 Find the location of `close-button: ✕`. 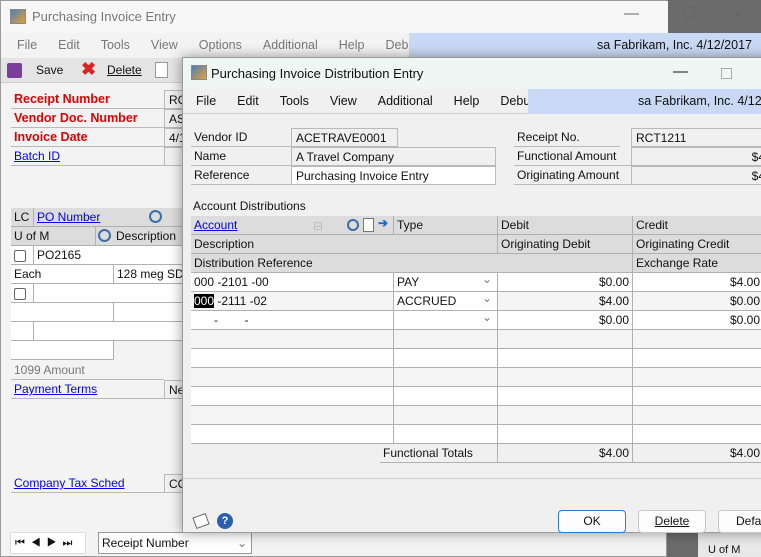

close-button: ✕ is located at coordinates (737, 15).